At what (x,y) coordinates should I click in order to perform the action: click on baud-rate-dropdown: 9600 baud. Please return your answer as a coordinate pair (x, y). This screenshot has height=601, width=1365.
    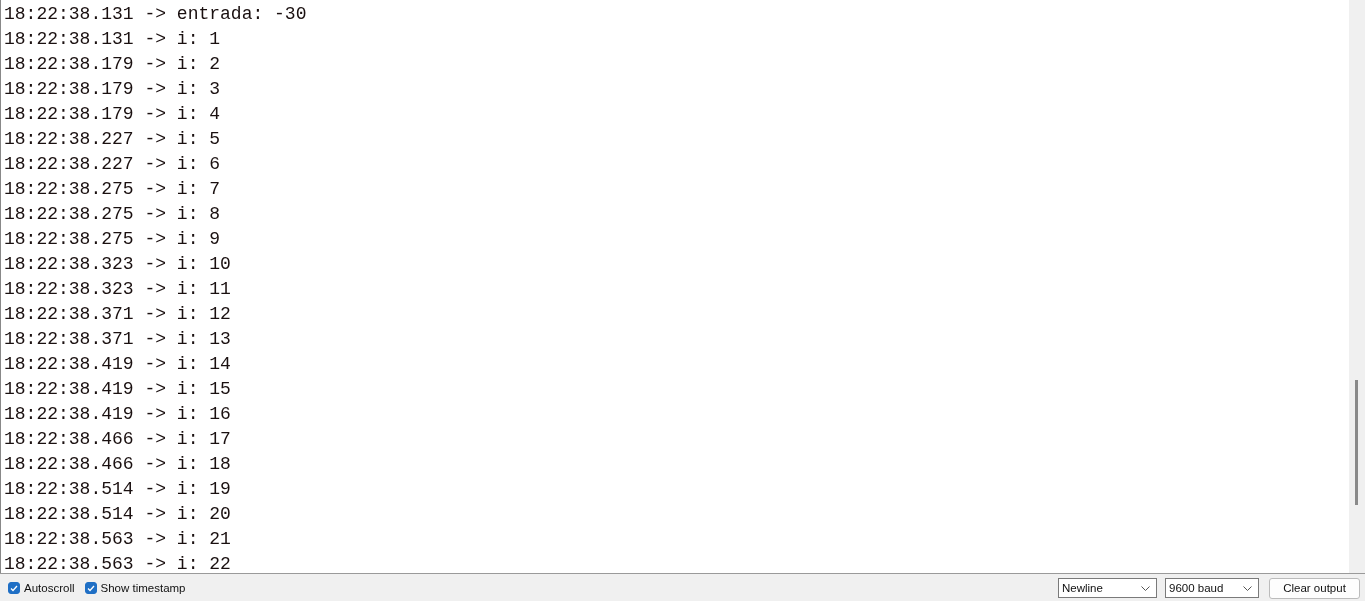
    Looking at the image, I should click on (1212, 588).